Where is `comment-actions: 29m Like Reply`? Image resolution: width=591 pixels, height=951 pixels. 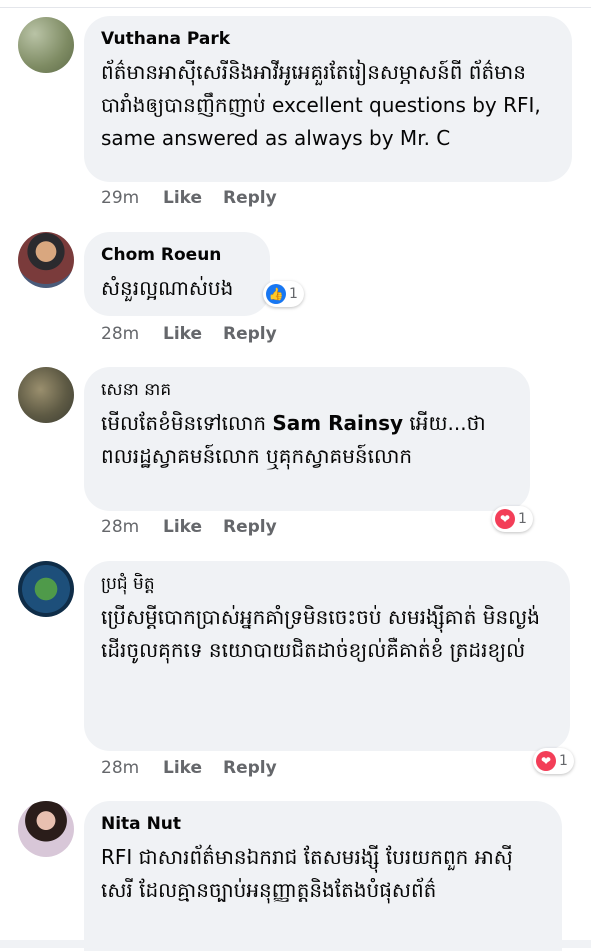 comment-actions: 29m Like Reply is located at coordinates (189, 198).